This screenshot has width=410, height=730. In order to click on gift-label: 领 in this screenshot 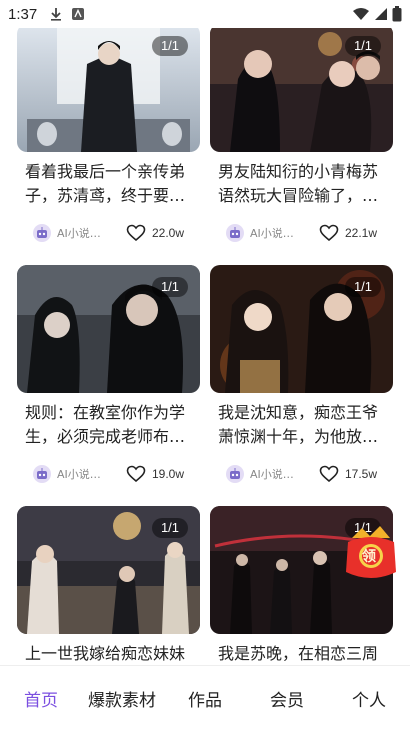, I will do `click(369, 557)`.